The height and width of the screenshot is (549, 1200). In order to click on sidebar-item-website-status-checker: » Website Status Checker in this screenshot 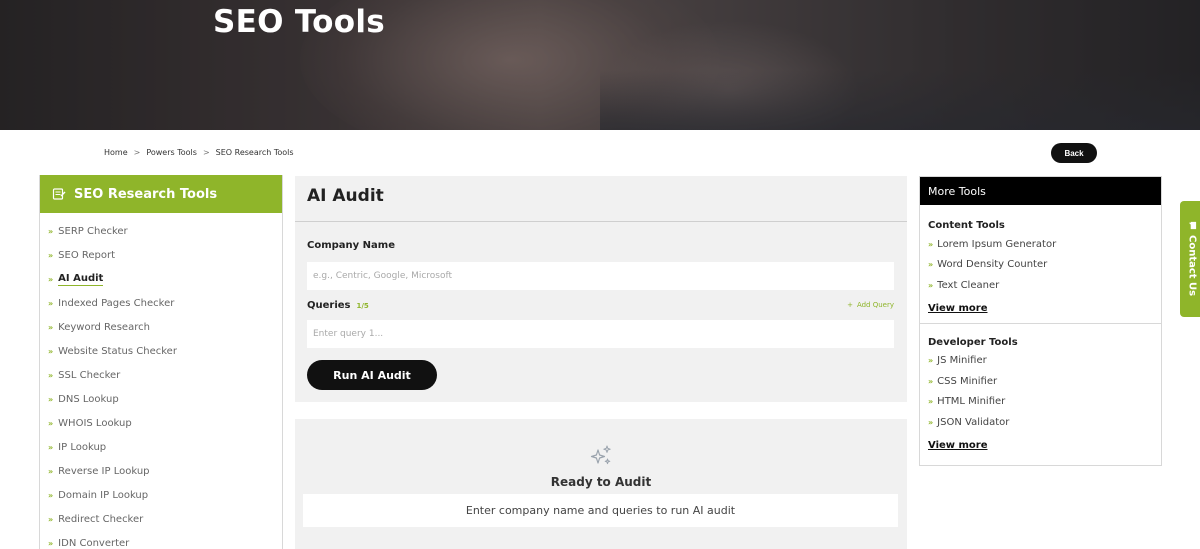, I will do `click(161, 351)`.